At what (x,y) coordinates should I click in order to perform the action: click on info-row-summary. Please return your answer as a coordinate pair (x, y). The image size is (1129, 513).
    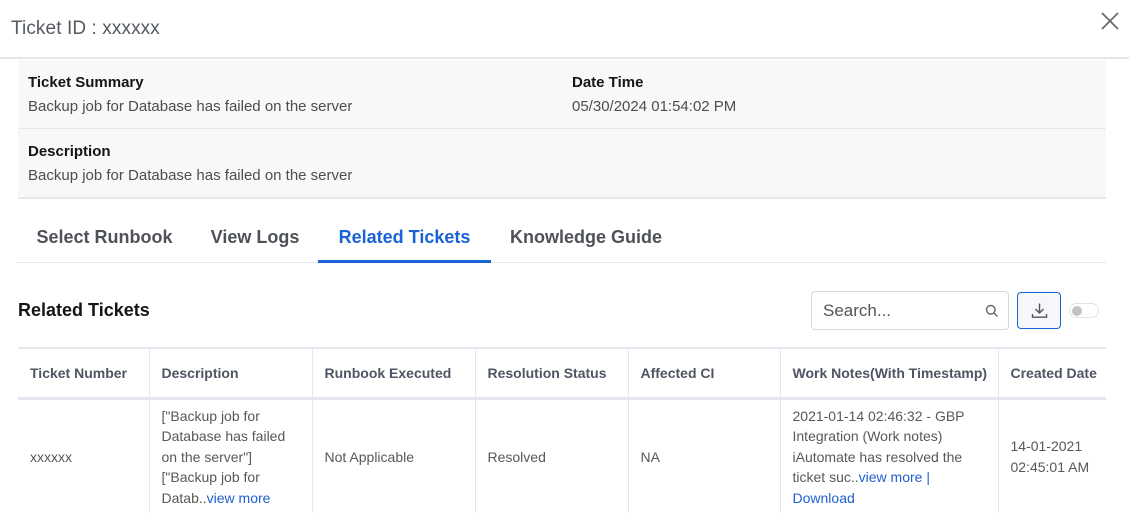
    Looking at the image, I should click on (562, 94).